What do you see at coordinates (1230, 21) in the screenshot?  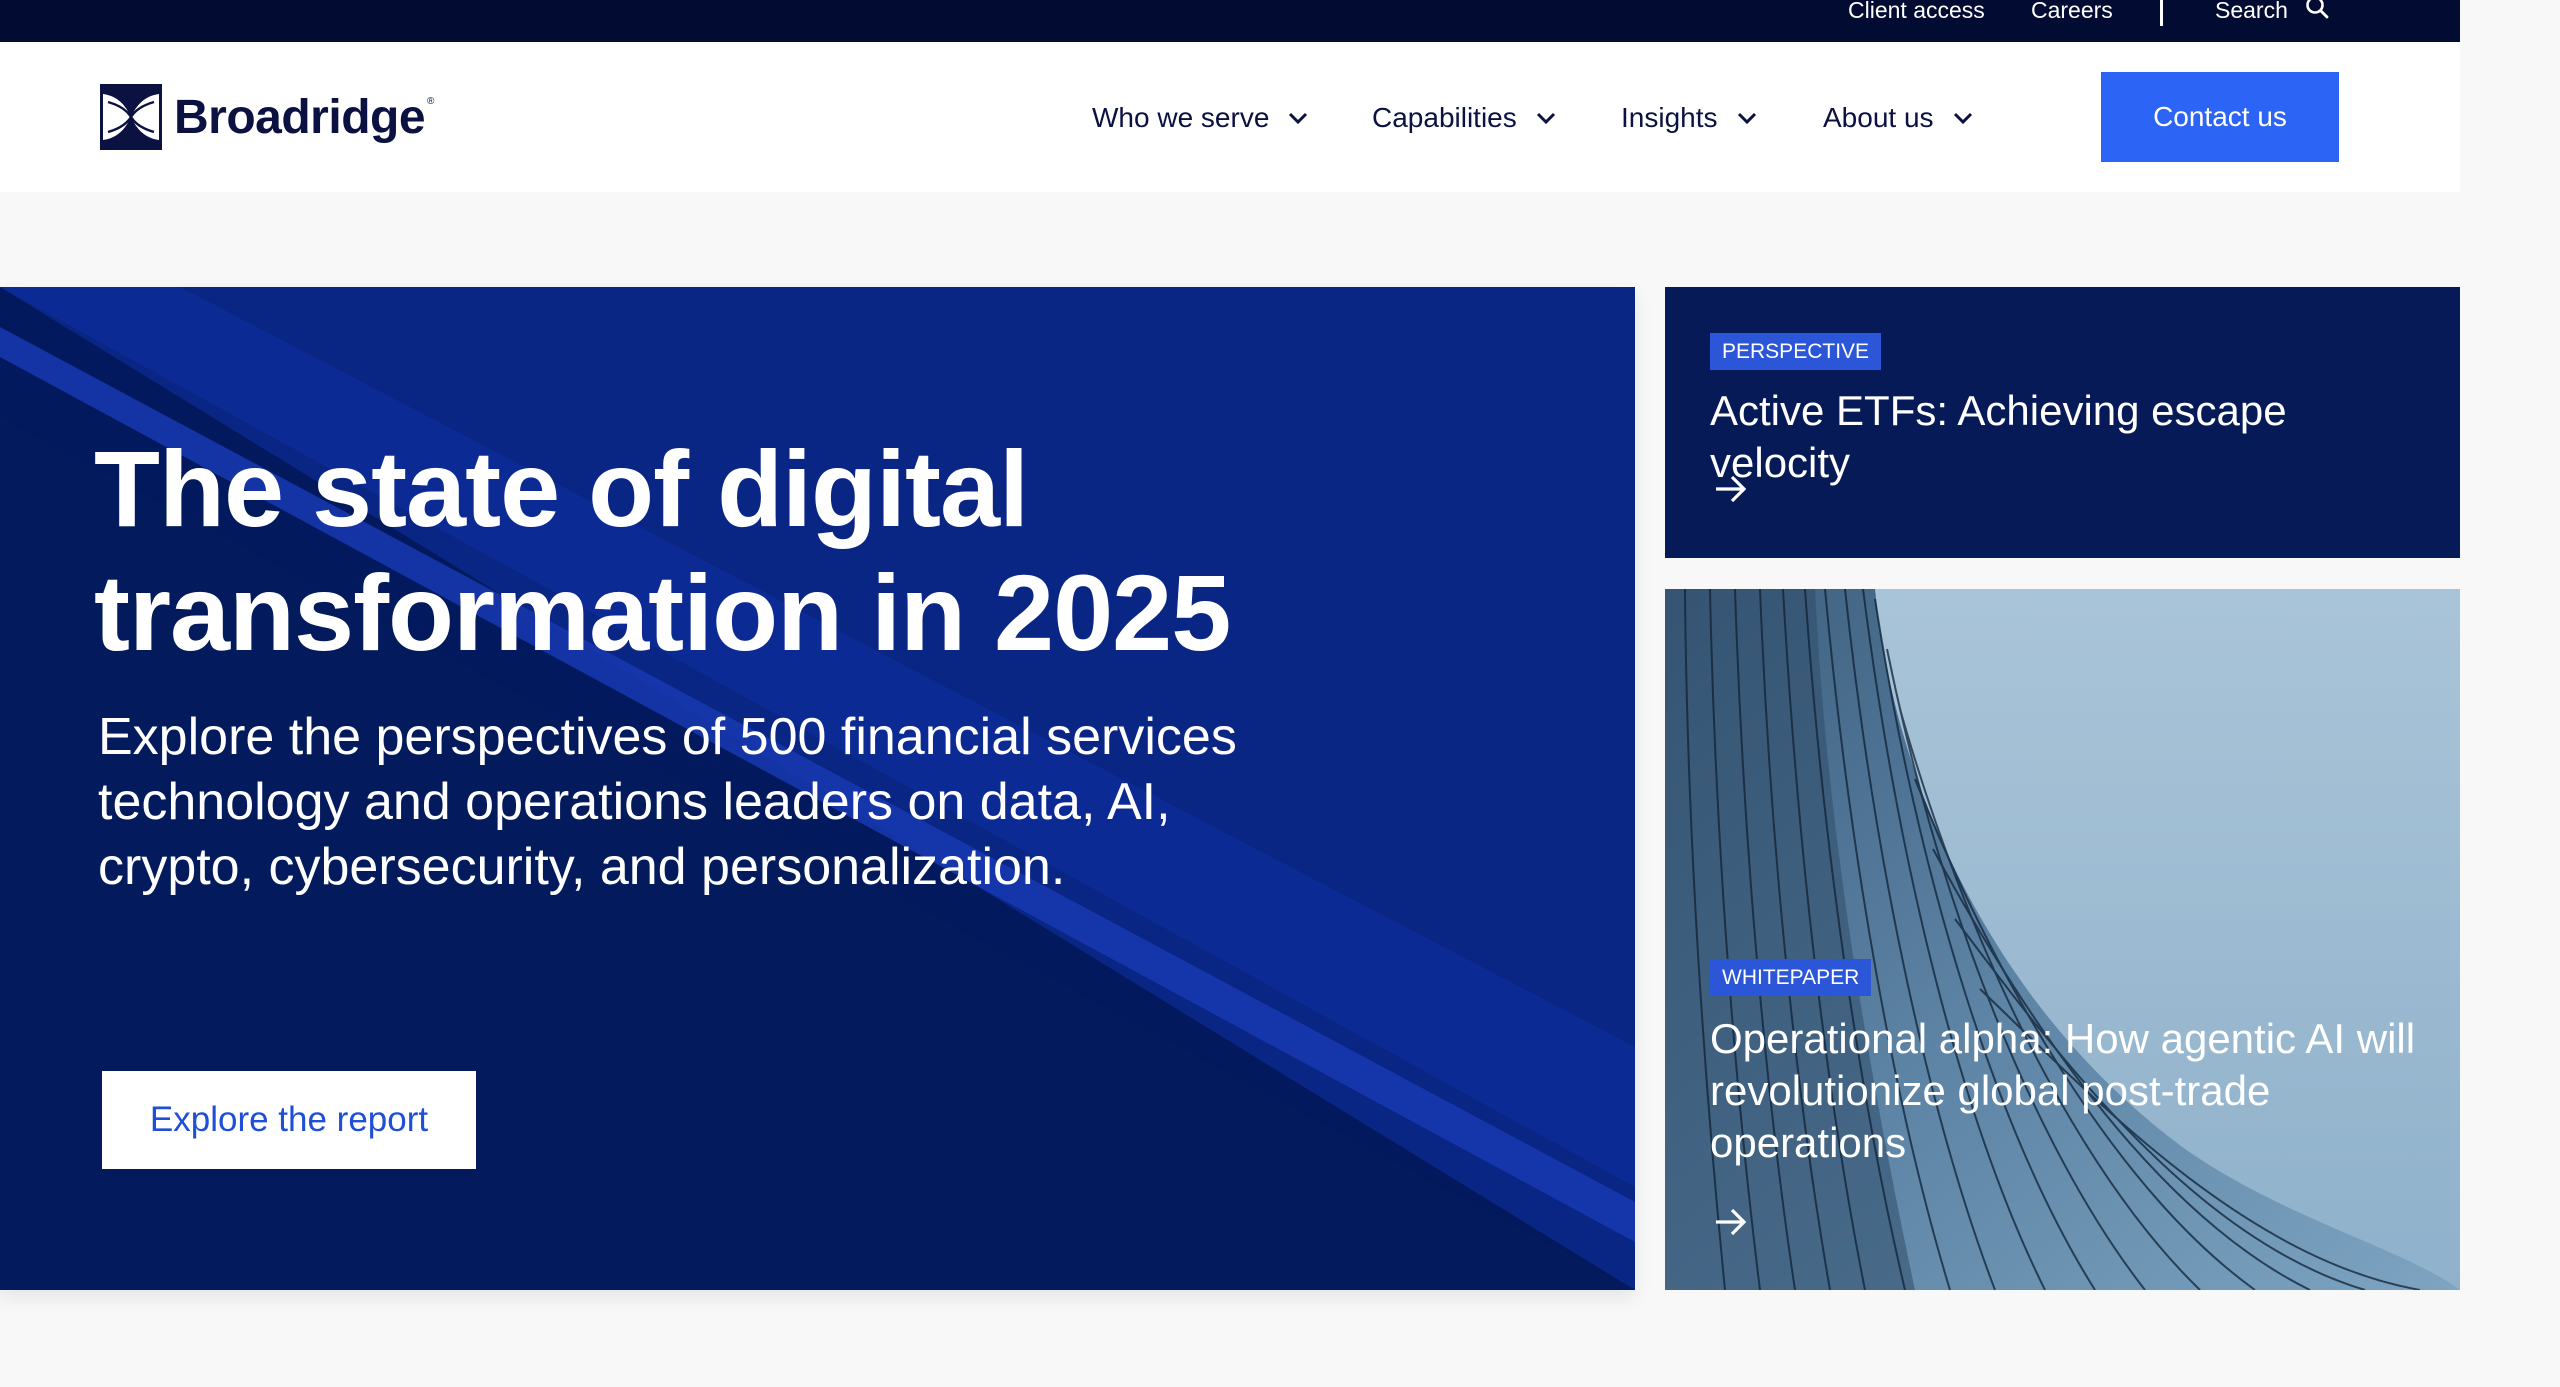 I see `utility-bar: Client access Careers Search` at bounding box center [1230, 21].